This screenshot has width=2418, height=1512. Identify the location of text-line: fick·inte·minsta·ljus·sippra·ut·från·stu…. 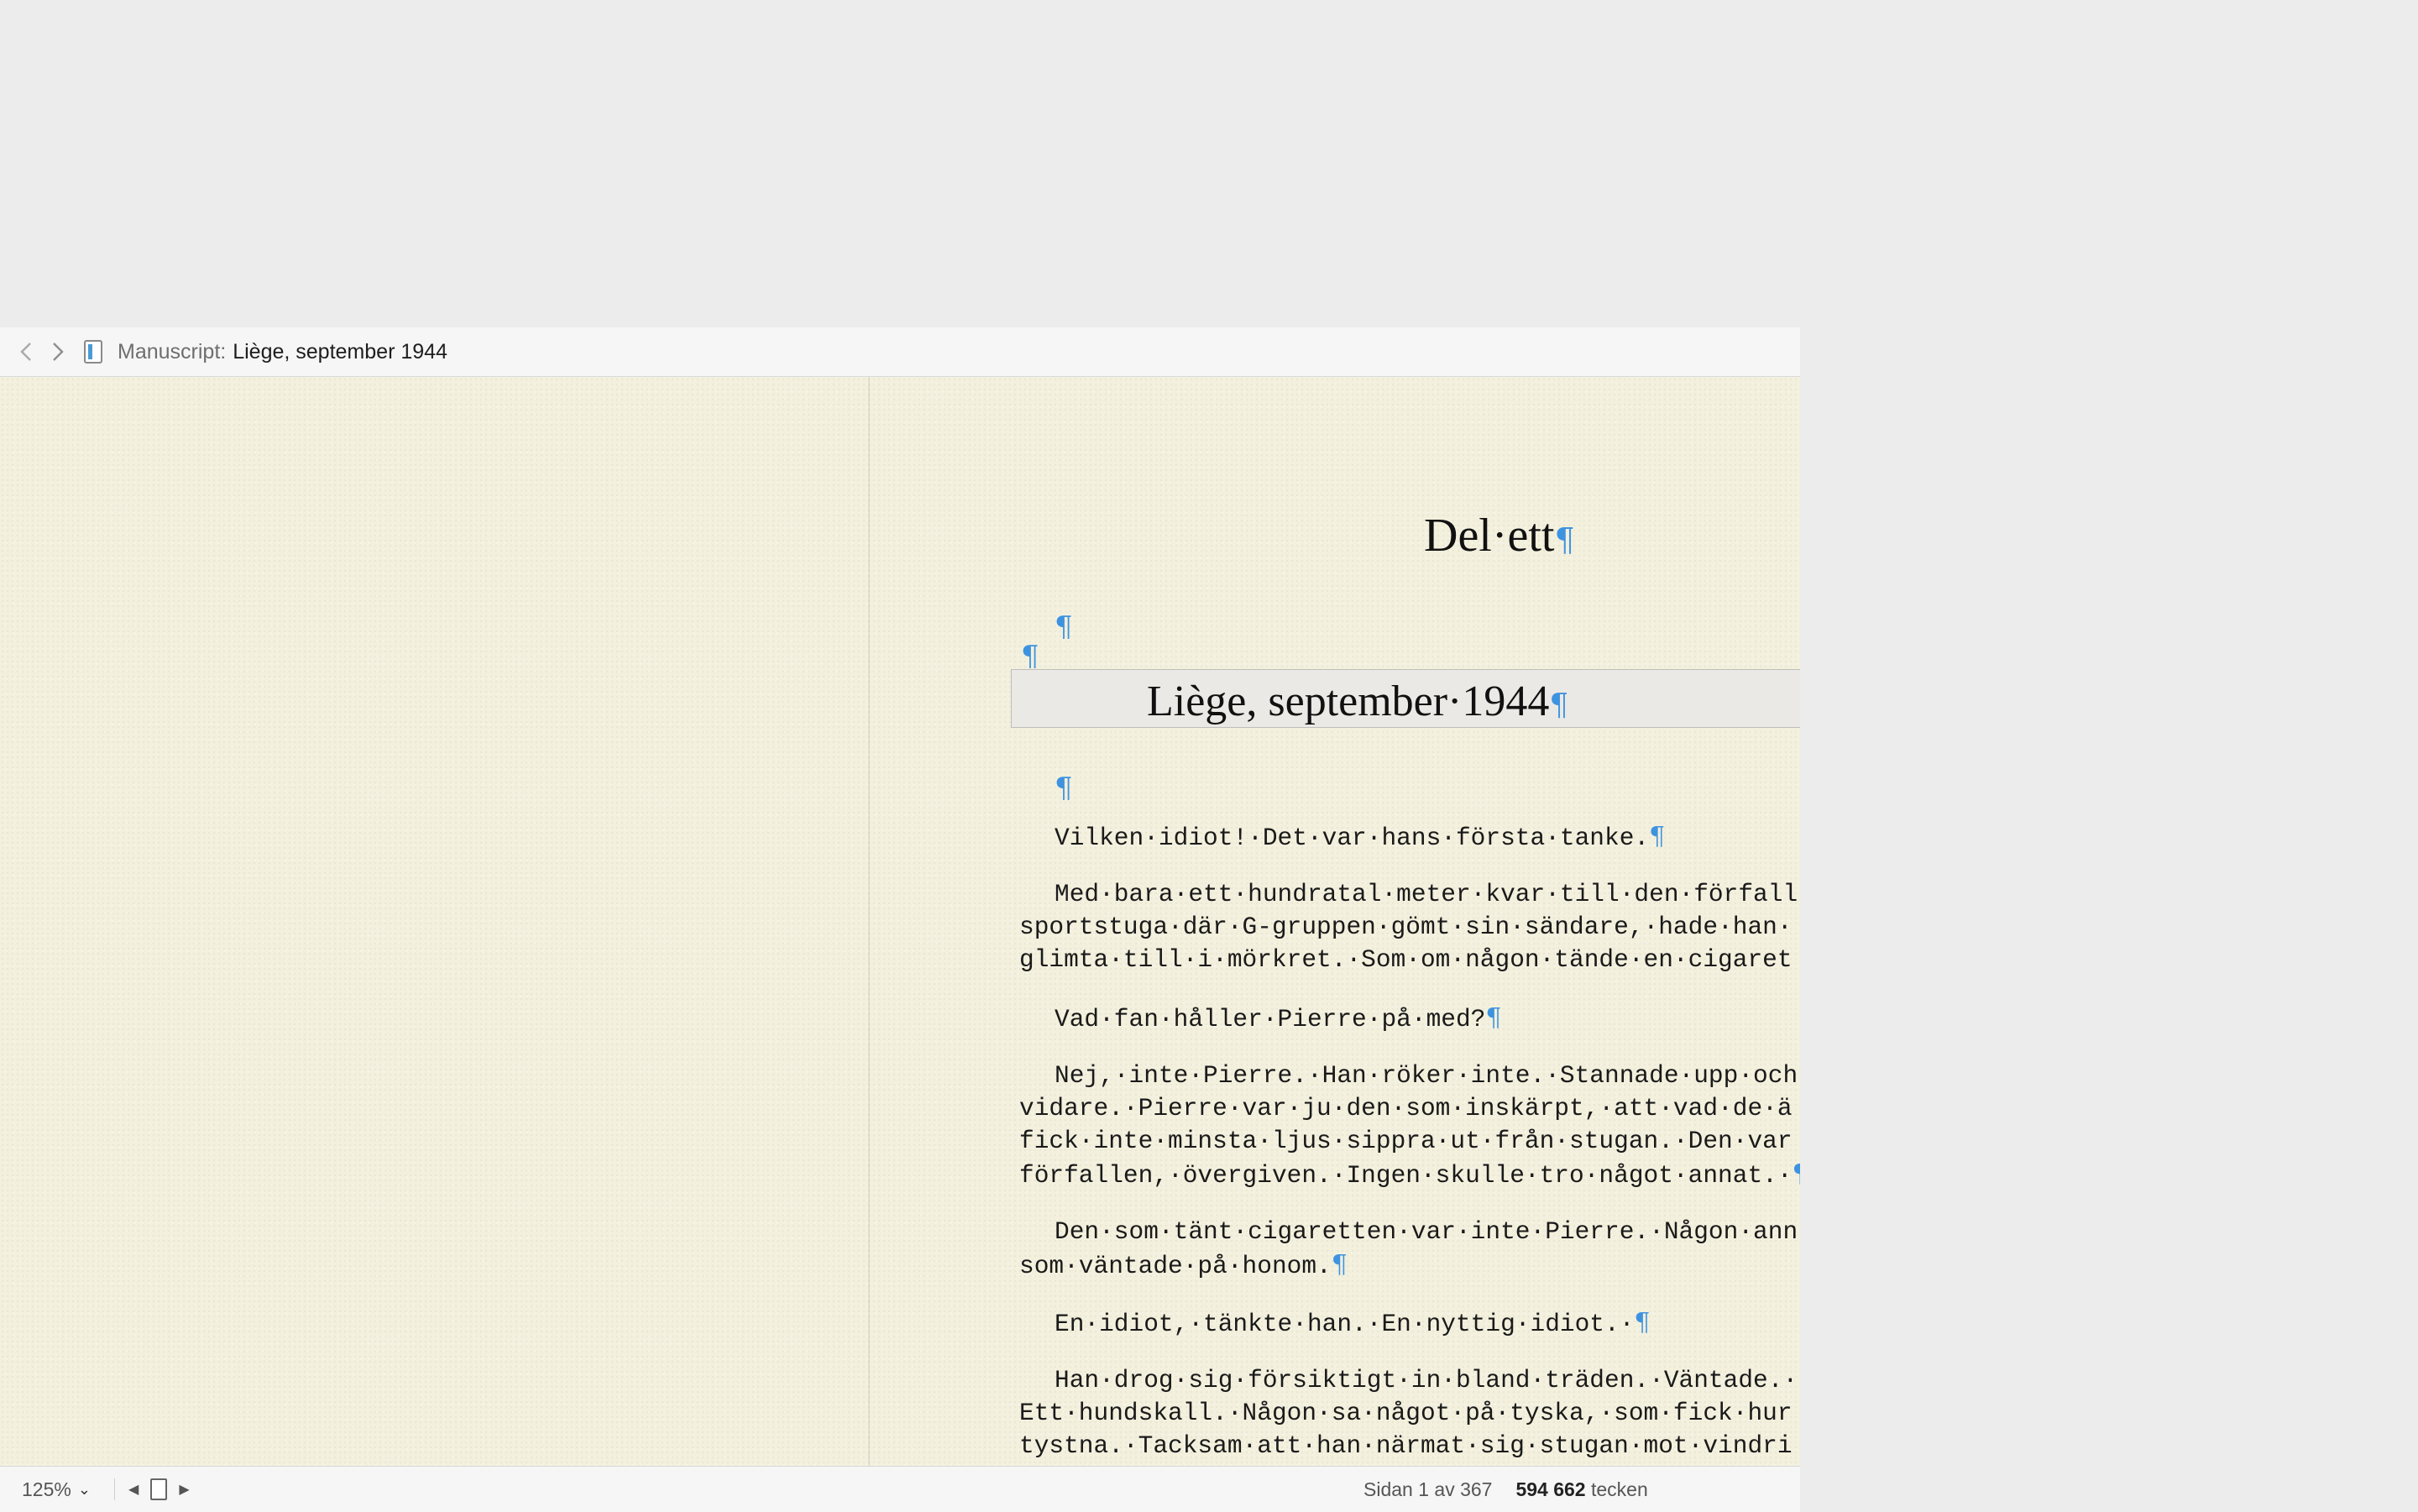
(1406, 1141).